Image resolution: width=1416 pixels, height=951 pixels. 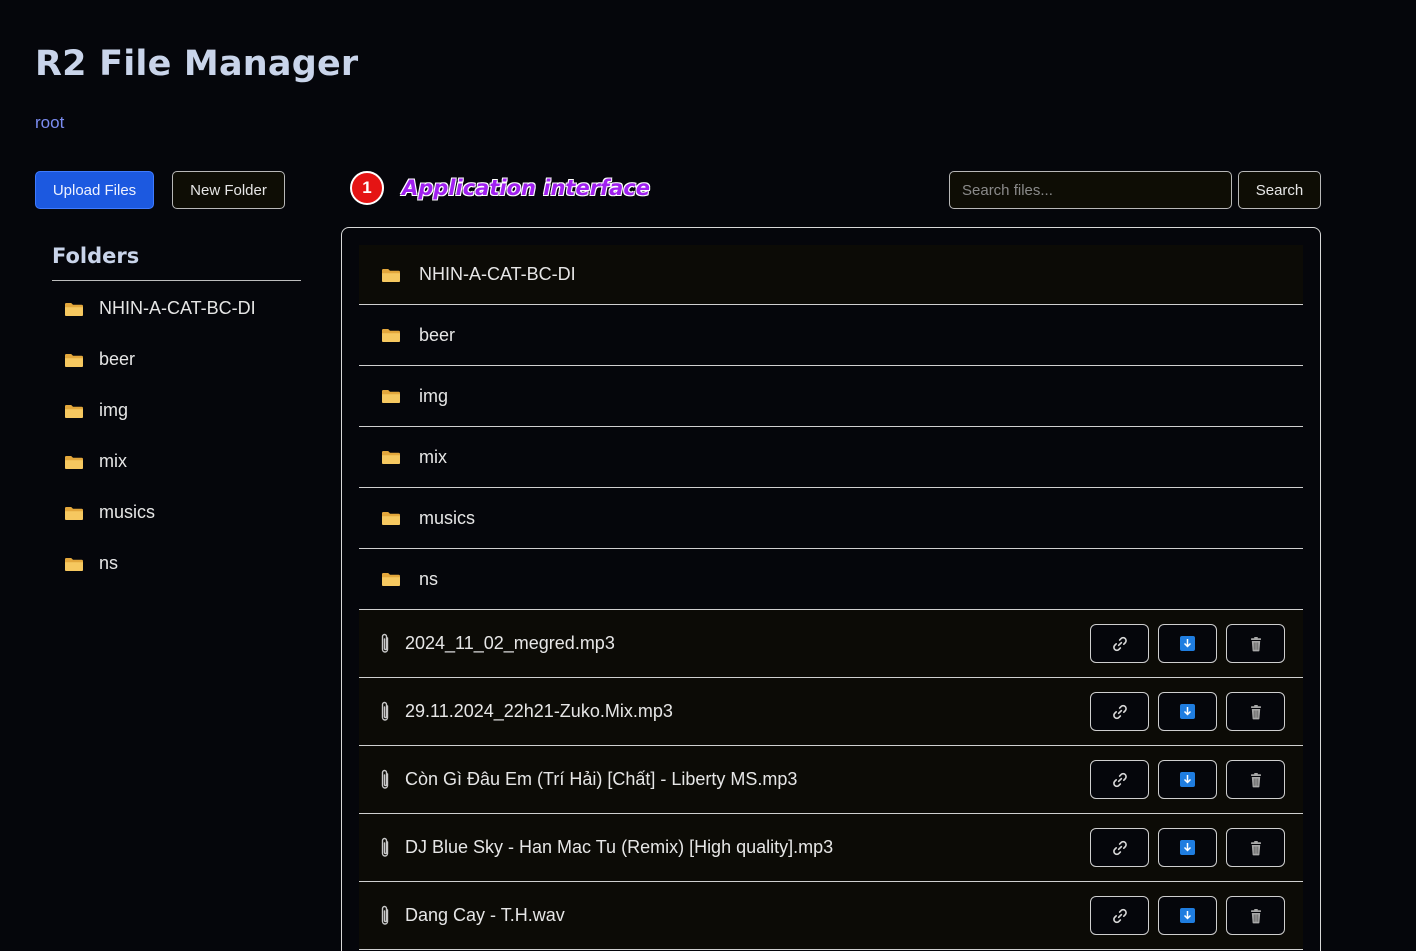 What do you see at coordinates (1279, 190) in the screenshot?
I see `search-button: Search` at bounding box center [1279, 190].